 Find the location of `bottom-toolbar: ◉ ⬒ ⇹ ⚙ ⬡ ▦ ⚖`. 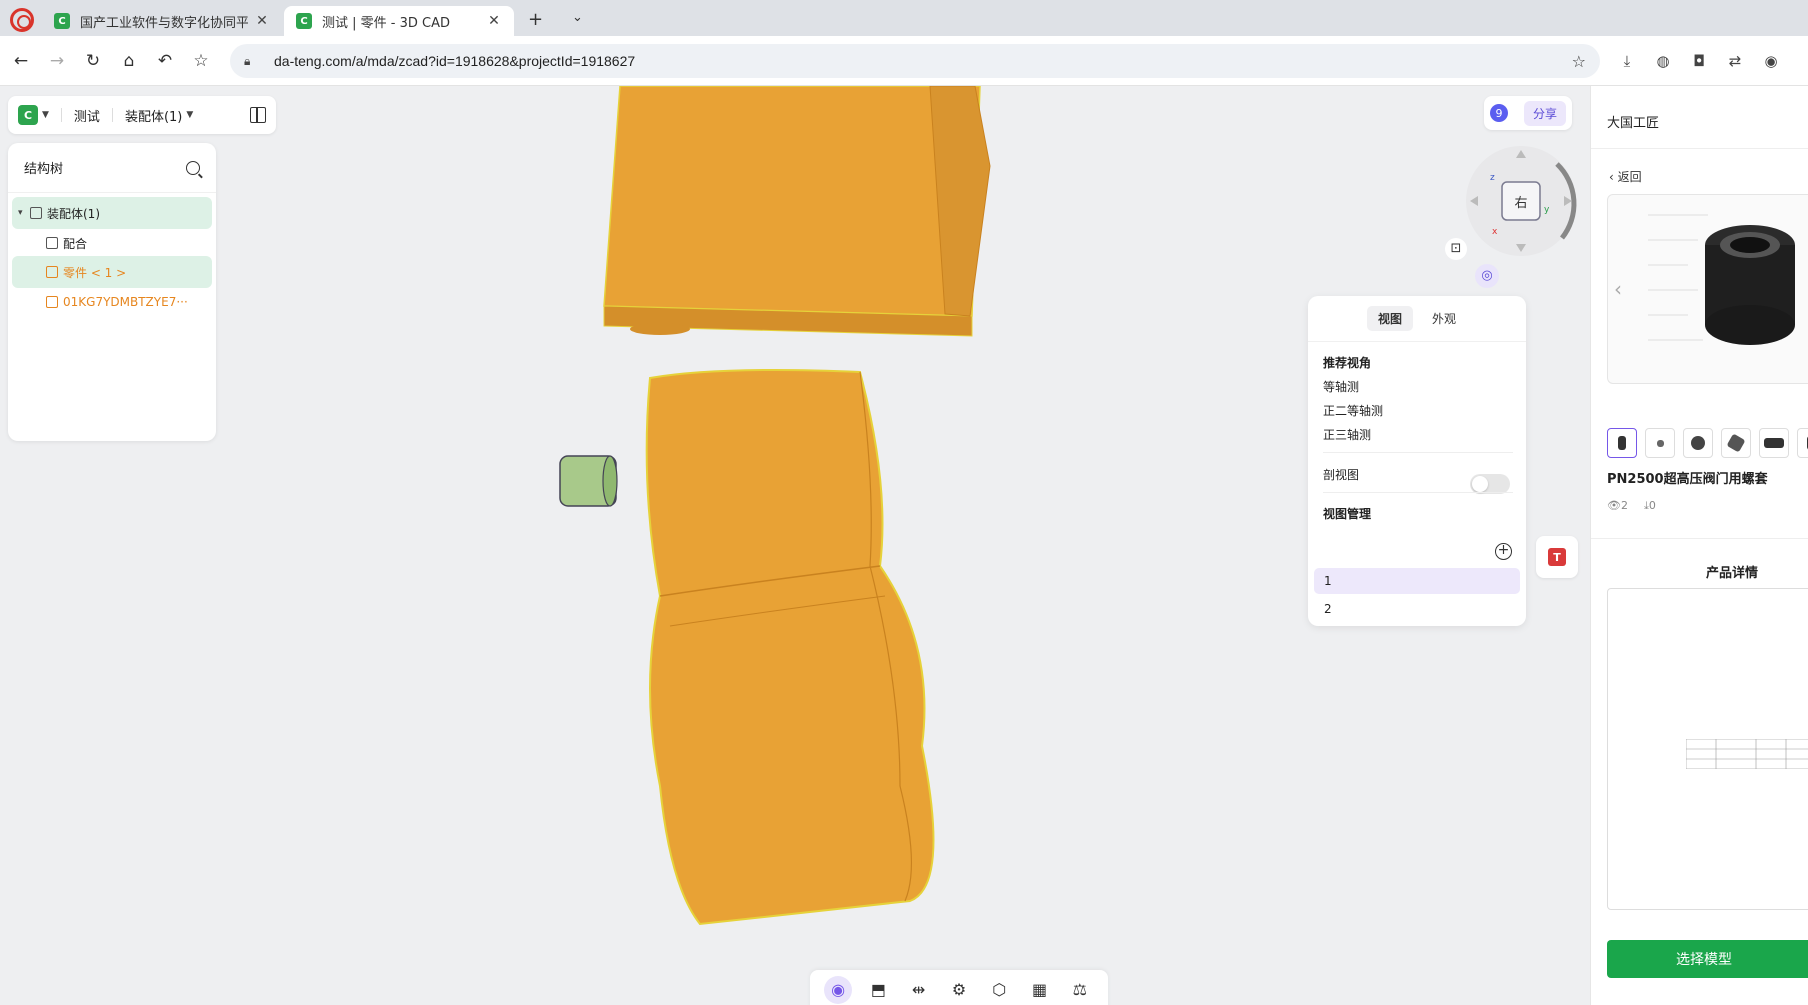

bottom-toolbar: ◉ ⬒ ⇹ ⚙ ⬡ ▦ ⚖ is located at coordinates (959, 987).